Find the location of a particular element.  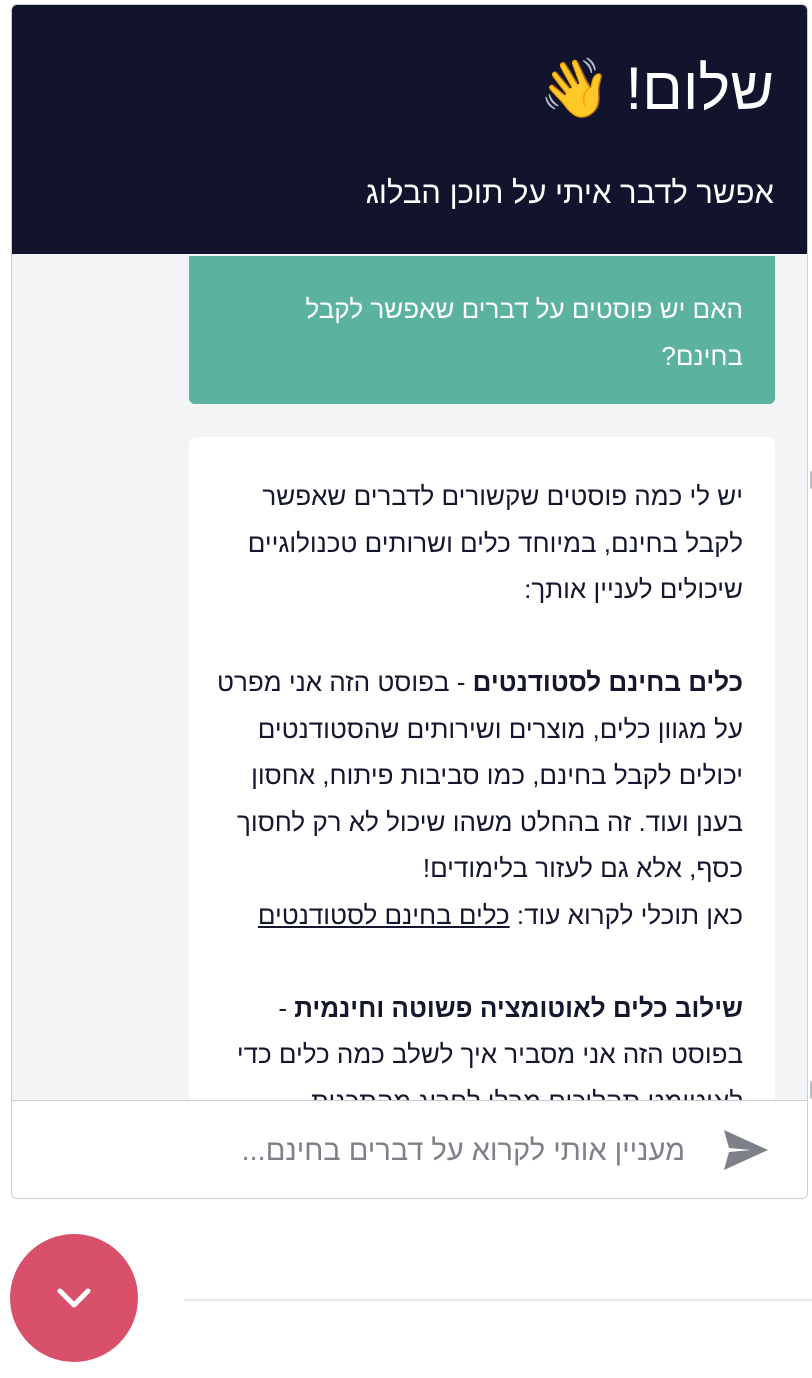

waving-hand-icon: 👋 is located at coordinates (575, 88).